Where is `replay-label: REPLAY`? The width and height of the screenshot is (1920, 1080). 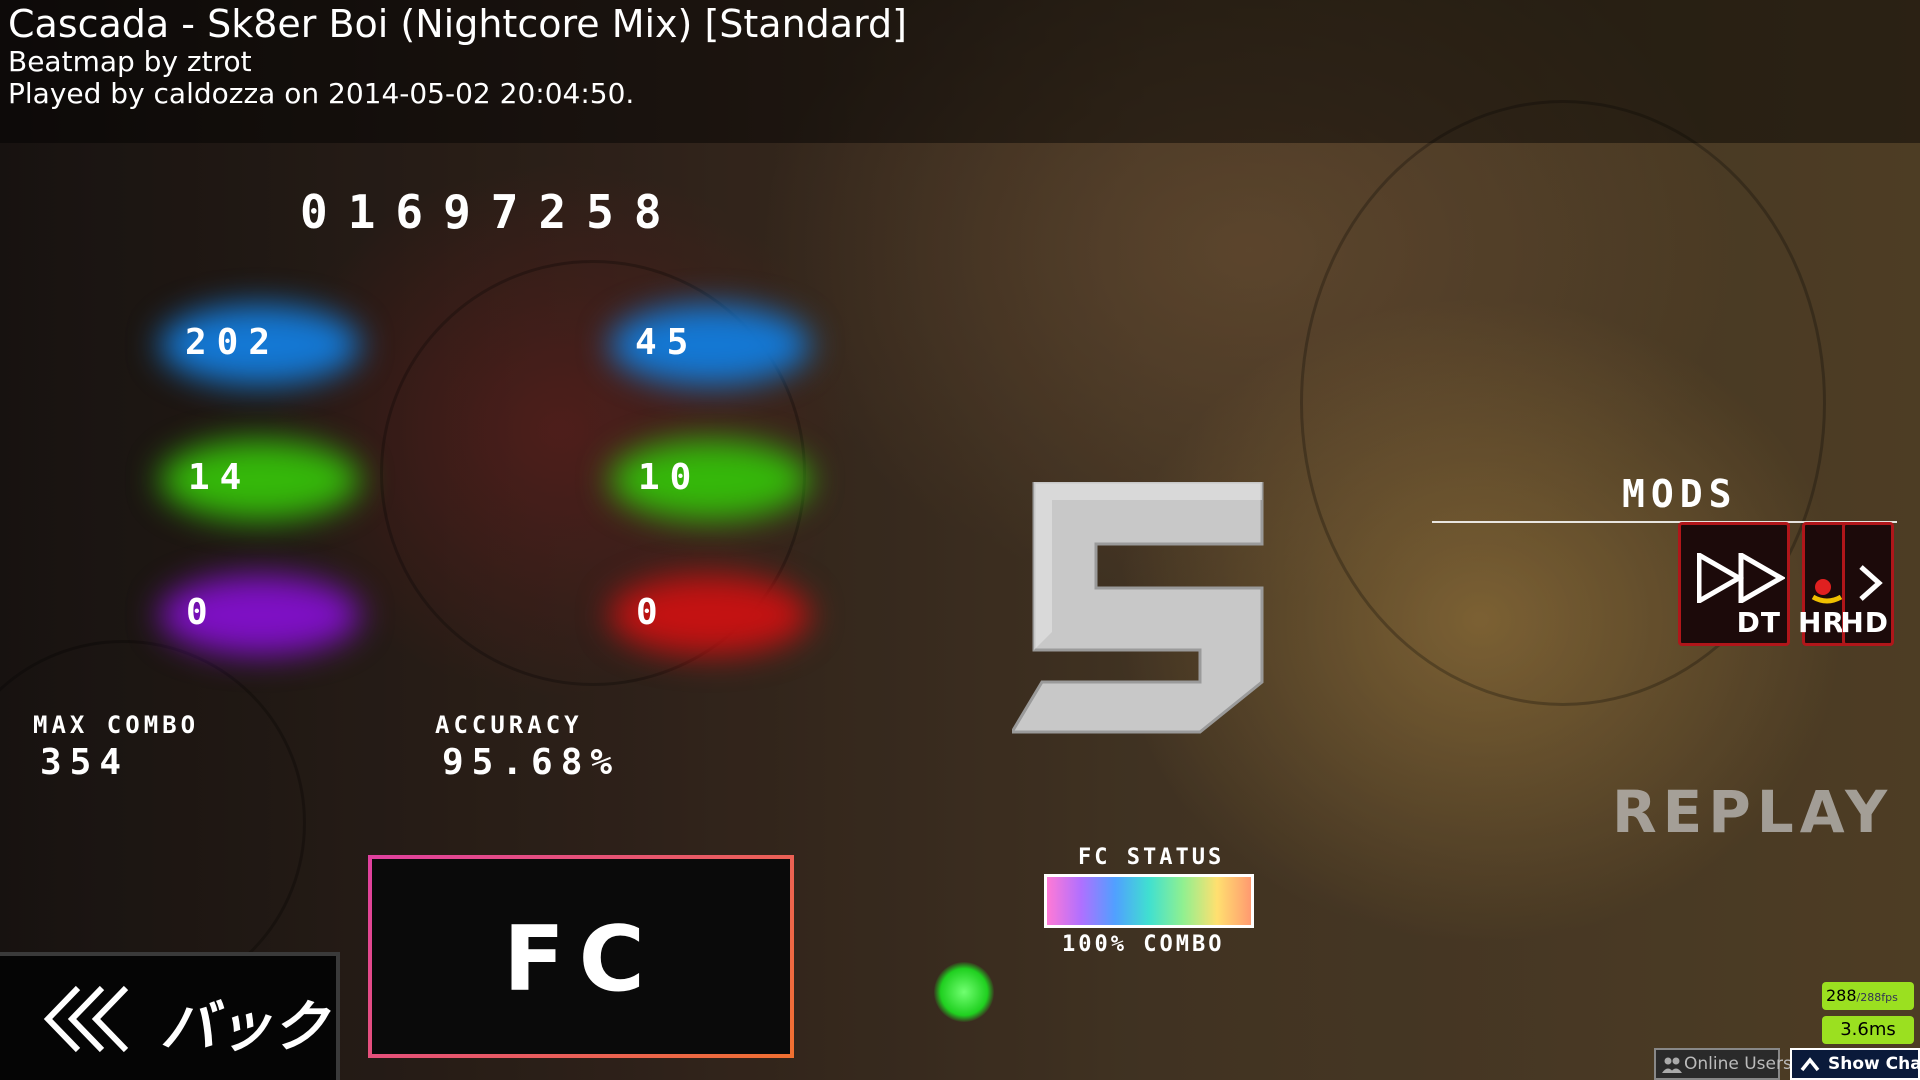 replay-label: REPLAY is located at coordinates (1753, 812).